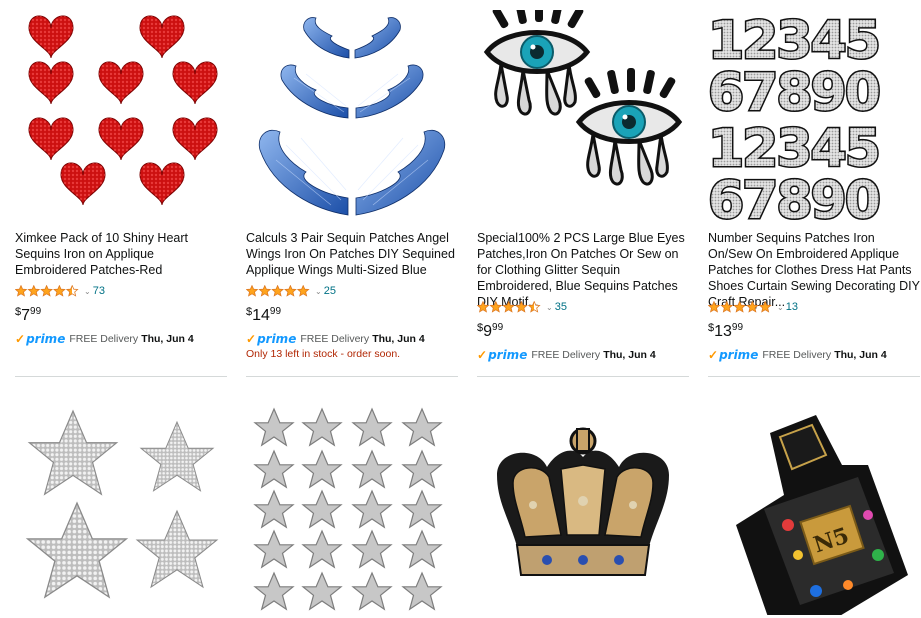 The width and height of the screenshot is (921, 618). I want to click on review-count: 13, so click(792, 307).